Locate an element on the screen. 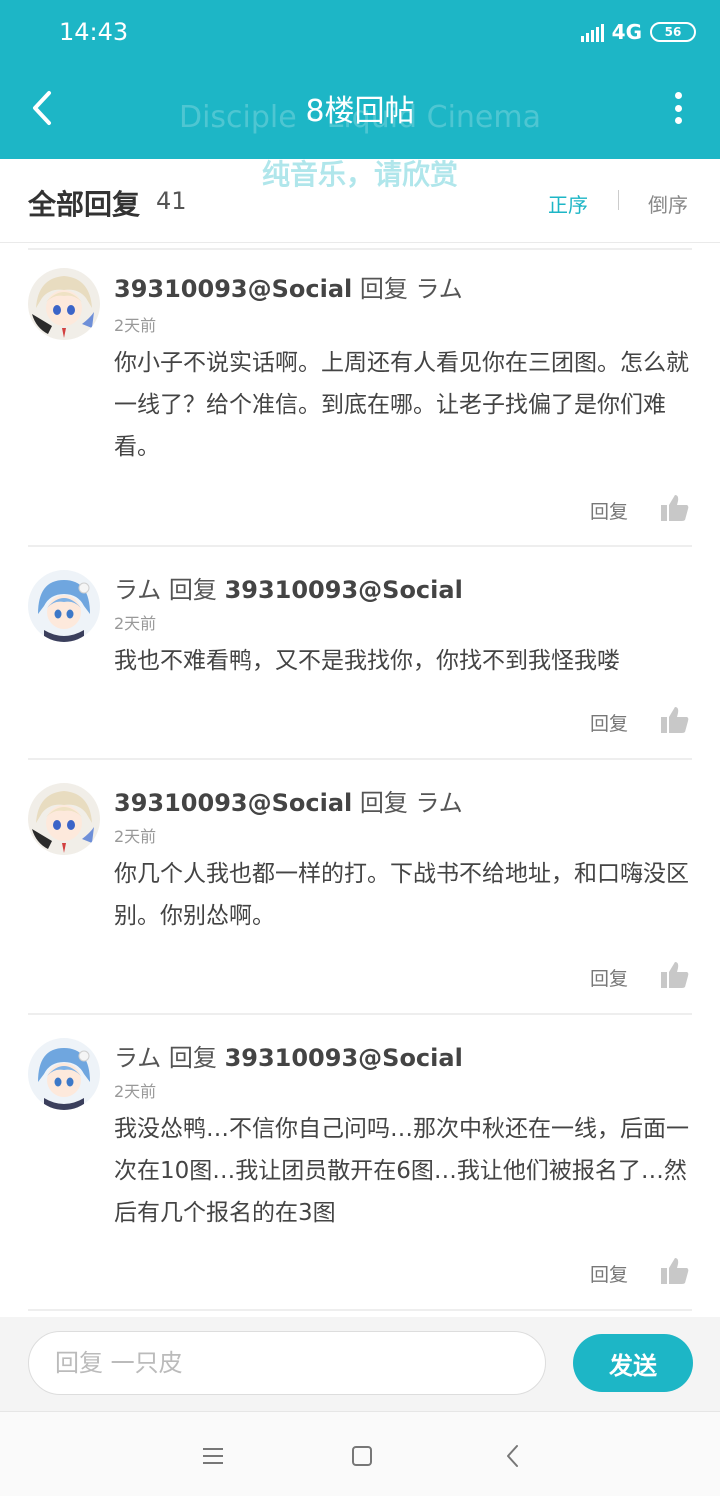  home-button is located at coordinates (362, 1456).